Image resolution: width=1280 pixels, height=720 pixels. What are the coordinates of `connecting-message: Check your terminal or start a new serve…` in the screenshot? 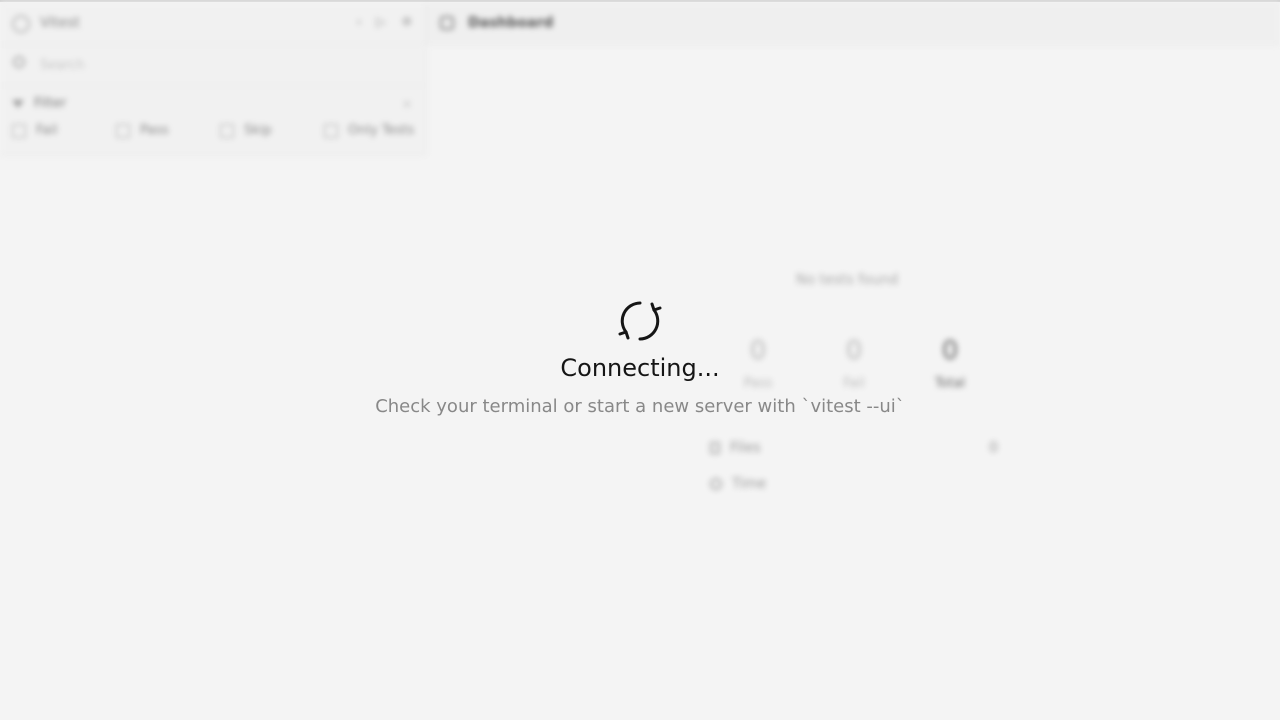 It's located at (640, 406).